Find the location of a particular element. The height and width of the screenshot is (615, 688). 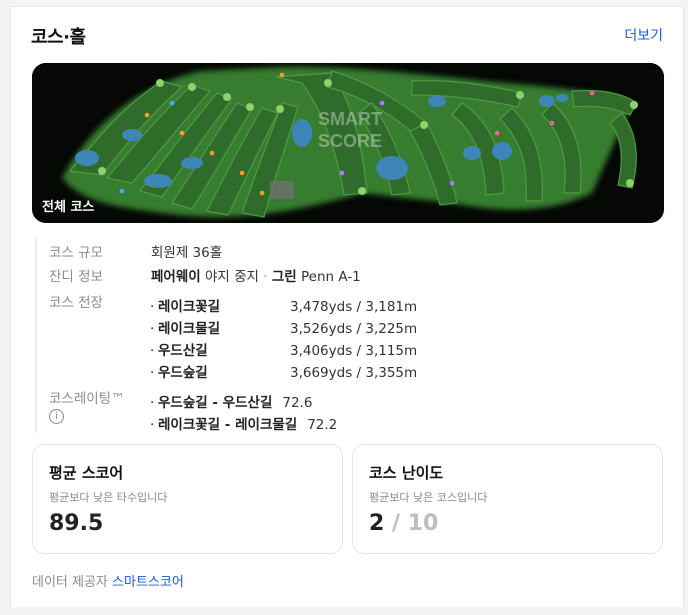

course-length: 3,406yds / 3,115m is located at coordinates (354, 351).